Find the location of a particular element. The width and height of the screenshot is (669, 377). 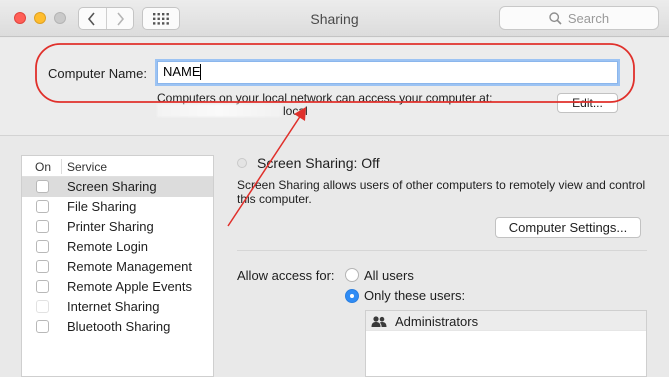

status-indicator is located at coordinates (242, 163).